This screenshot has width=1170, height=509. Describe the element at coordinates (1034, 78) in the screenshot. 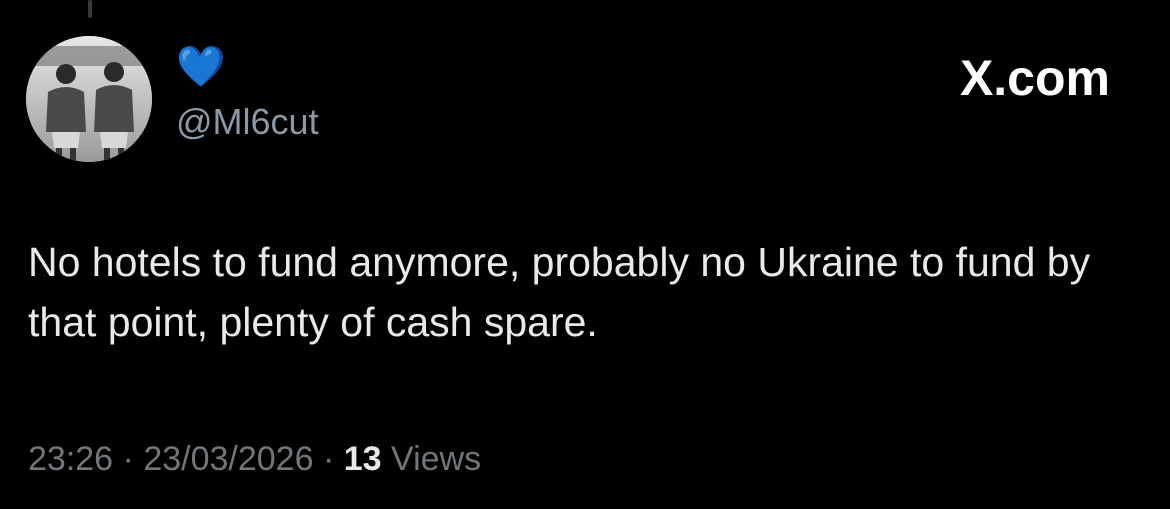

I see `x-com-logo: X.com` at that location.